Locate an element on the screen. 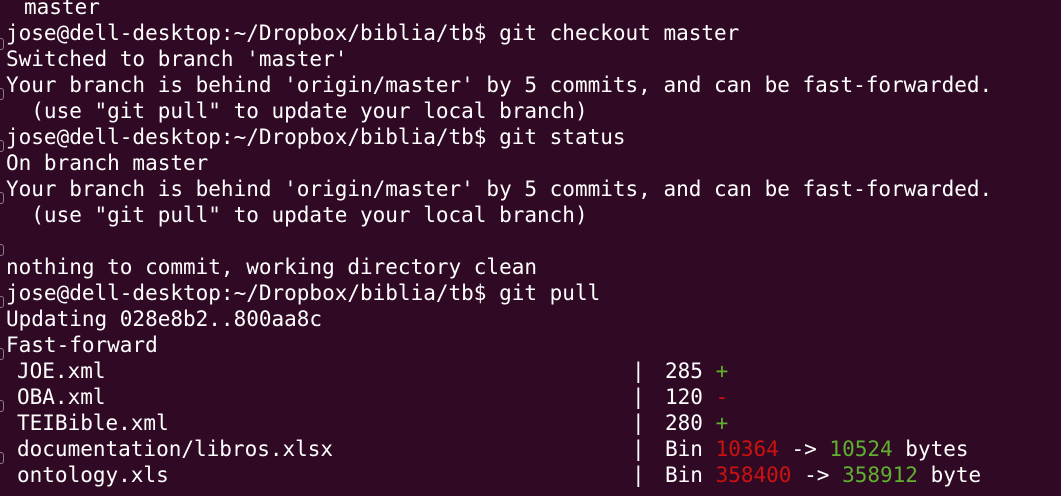 The height and width of the screenshot is (496, 1061). diffstat-row: OBA.xml | 120 - is located at coordinates (533, 397).